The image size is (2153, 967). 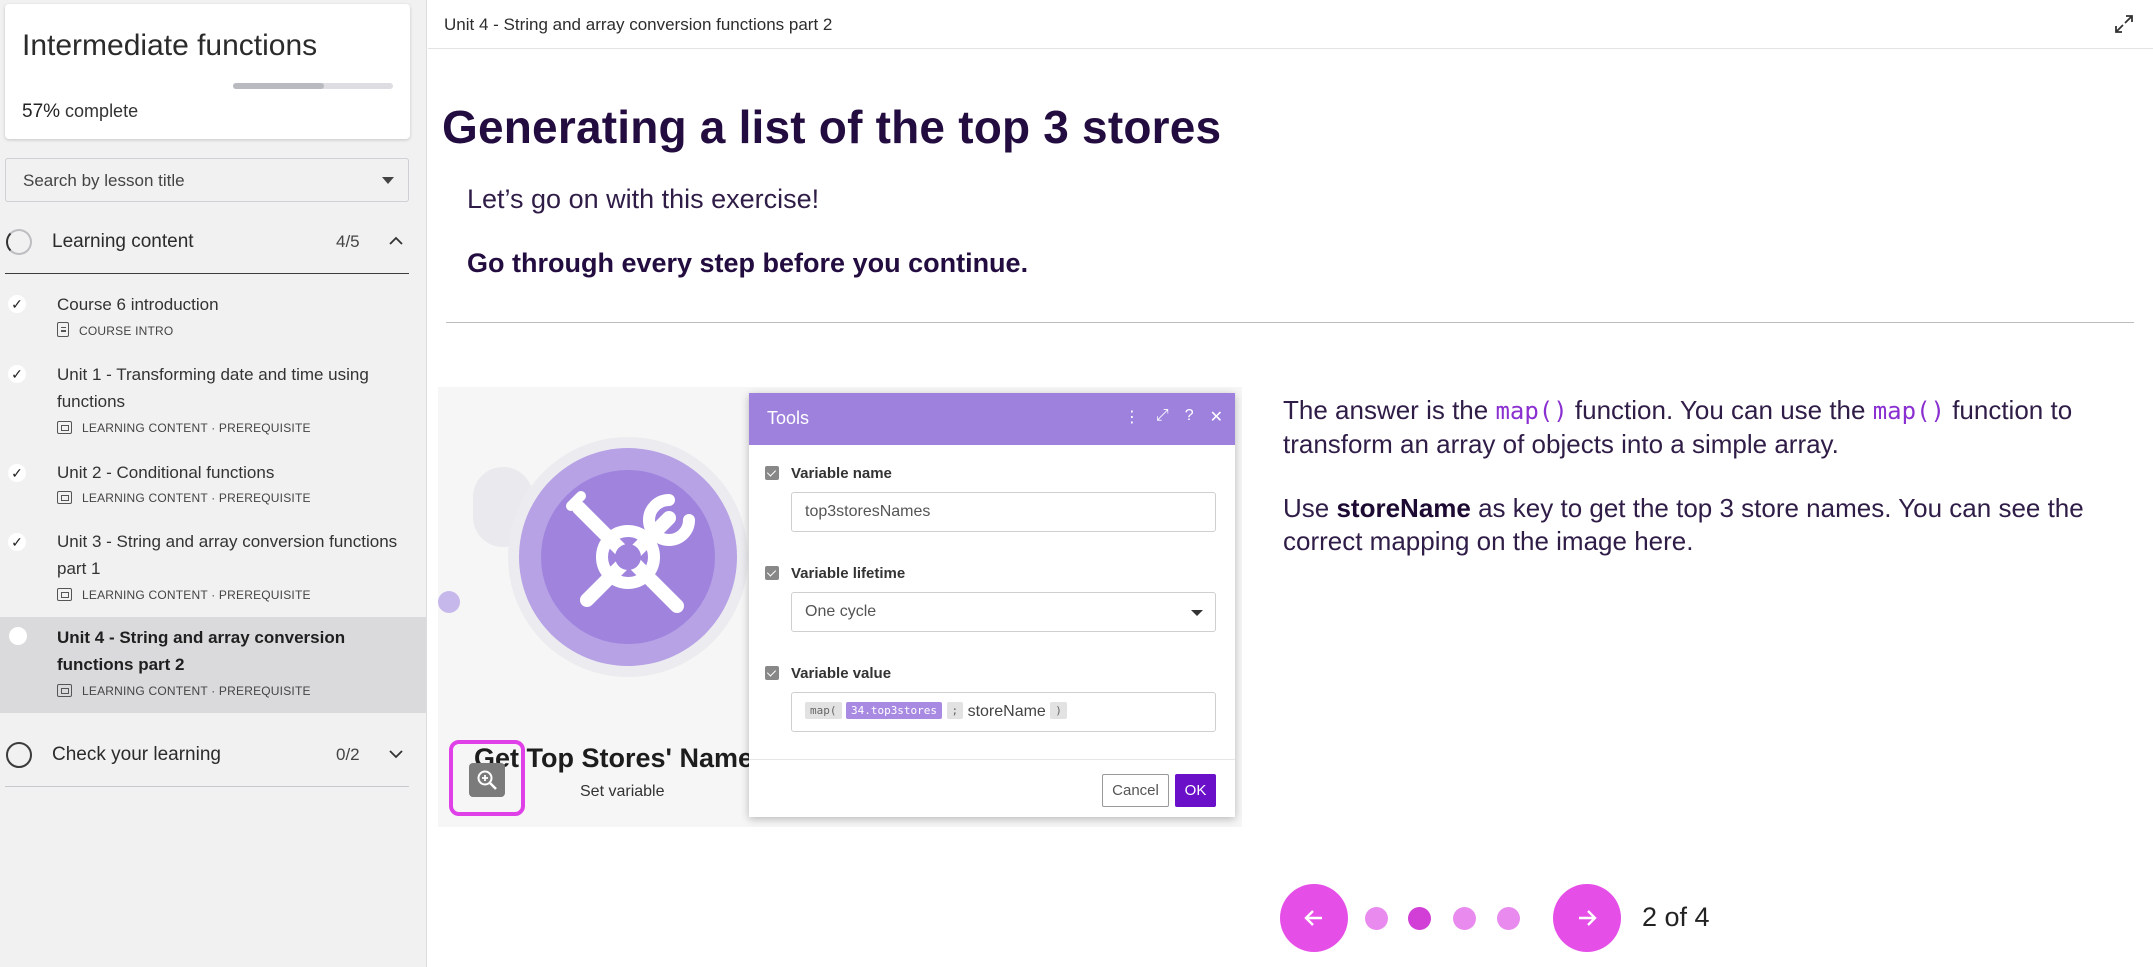 I want to click on map-function-chip: map(, so click(x=823, y=710).